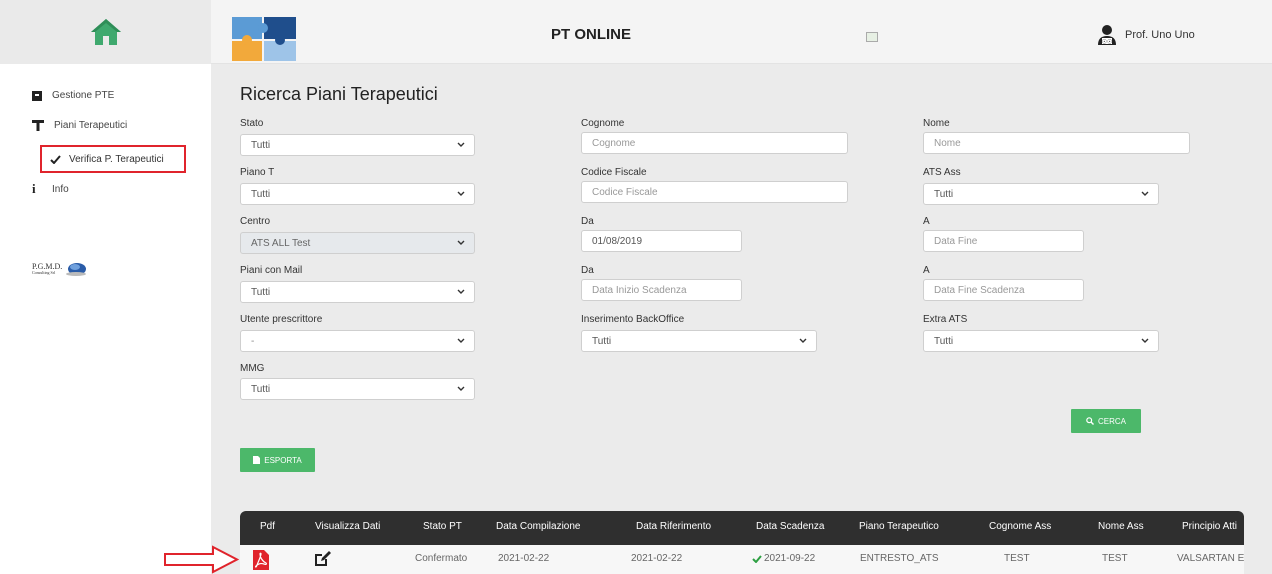  Describe the element at coordinates (252, 123) in the screenshot. I see `stato-label: Stato` at that location.